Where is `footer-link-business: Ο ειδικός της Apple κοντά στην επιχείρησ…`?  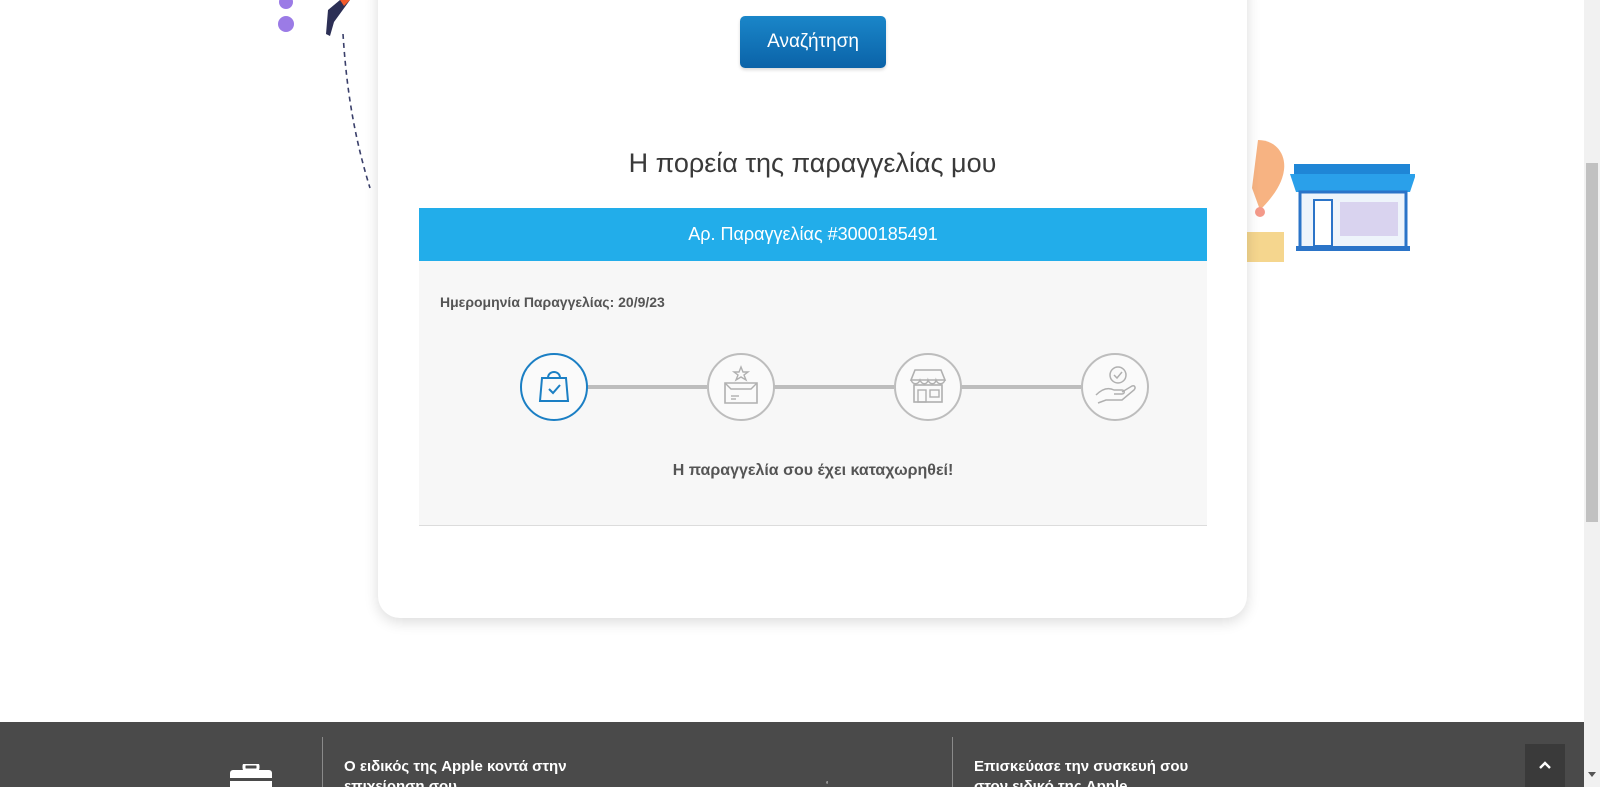 footer-link-business: Ο ειδικός της Apple κοντά στην επιχείρησ… is located at coordinates (469, 777).